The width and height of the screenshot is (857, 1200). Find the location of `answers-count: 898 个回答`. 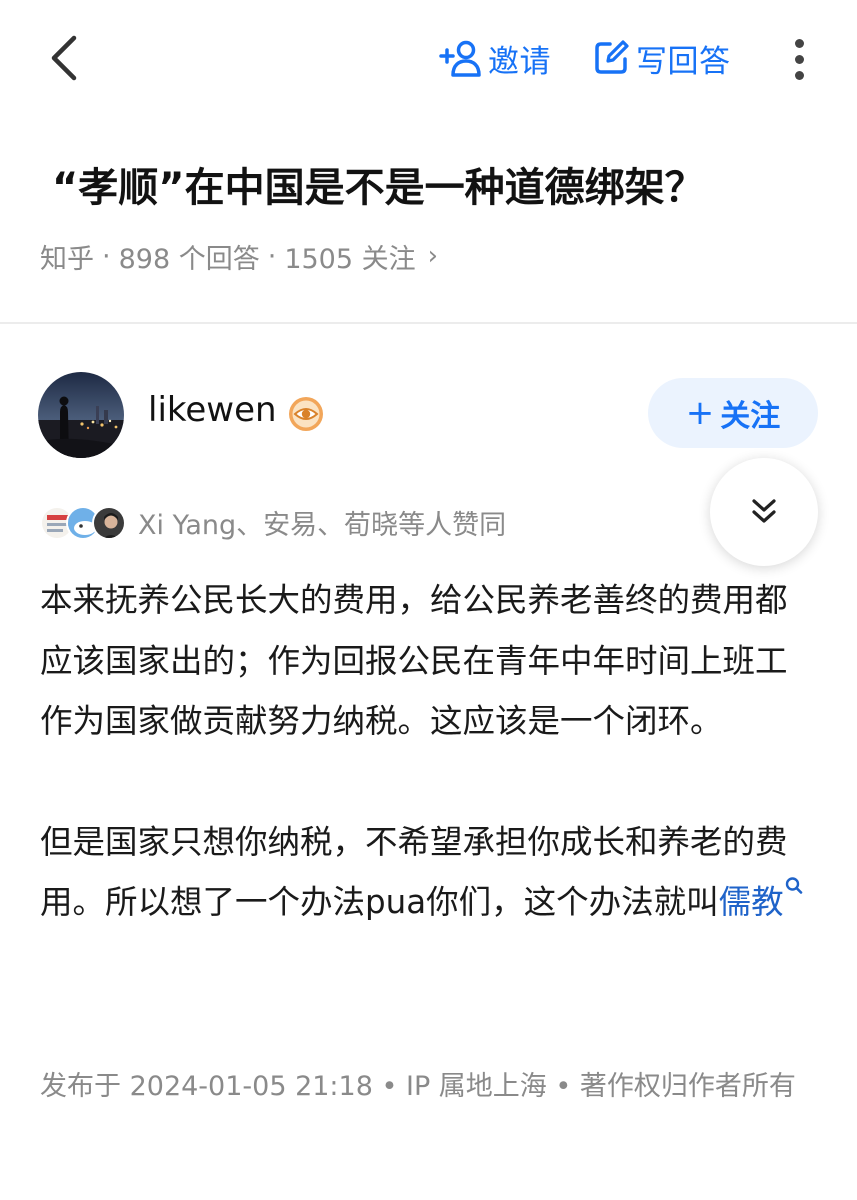

answers-count: 898 个回答 is located at coordinates (189, 259).